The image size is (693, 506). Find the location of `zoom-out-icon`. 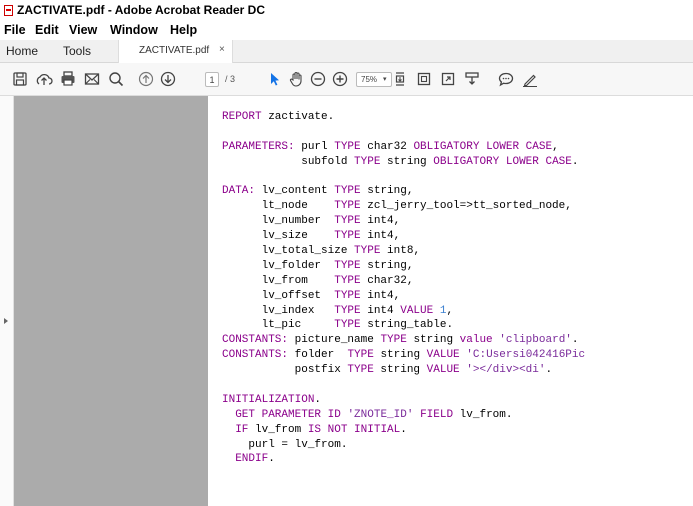

zoom-out-icon is located at coordinates (318, 79).